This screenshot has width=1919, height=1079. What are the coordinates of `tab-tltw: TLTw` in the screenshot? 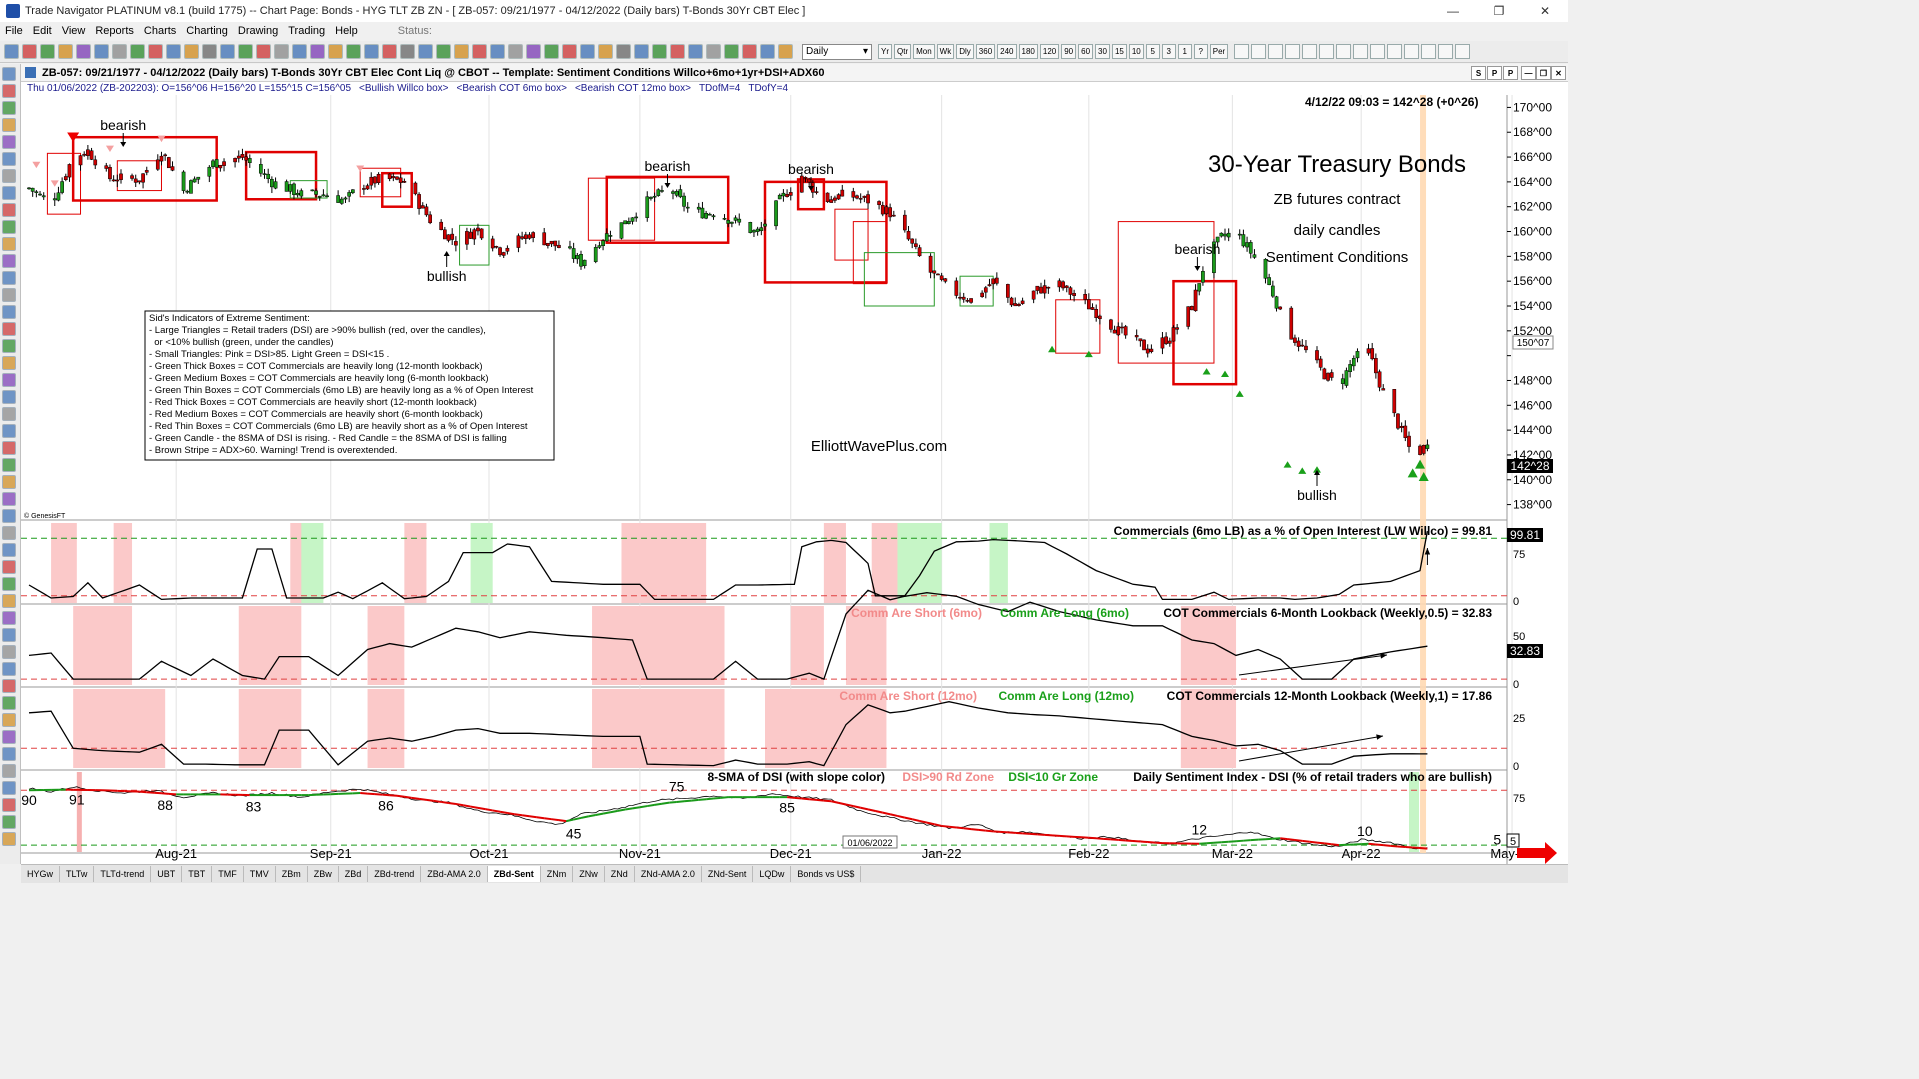 It's located at (77, 874).